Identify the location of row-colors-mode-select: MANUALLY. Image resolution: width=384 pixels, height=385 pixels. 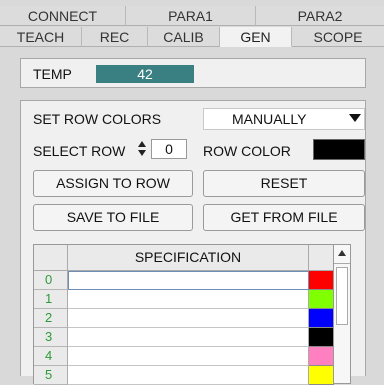
(284, 119).